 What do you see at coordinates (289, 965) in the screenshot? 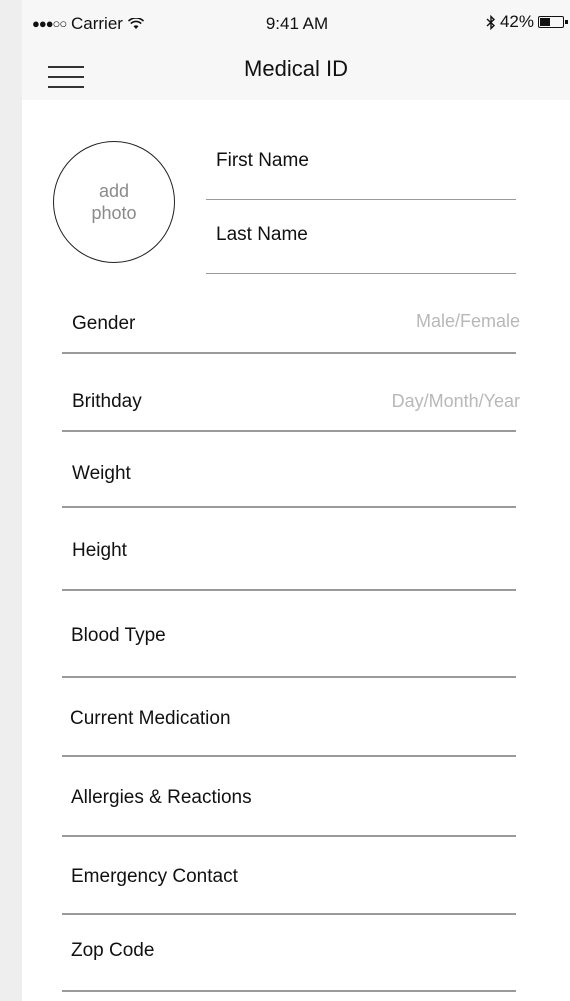
I see `zip-code-field: Zop Code` at bounding box center [289, 965].